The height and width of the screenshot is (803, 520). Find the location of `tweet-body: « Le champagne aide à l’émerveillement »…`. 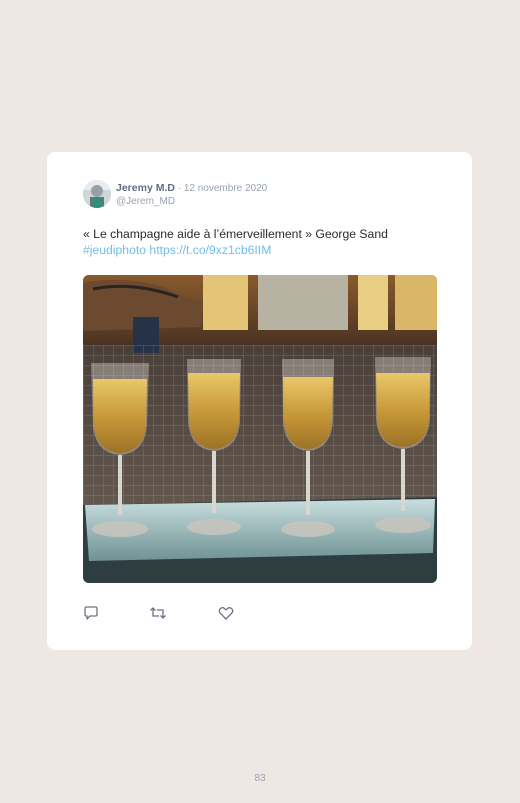

tweet-body: « Le champagne aide à l’émerveillement »… is located at coordinates (235, 234).